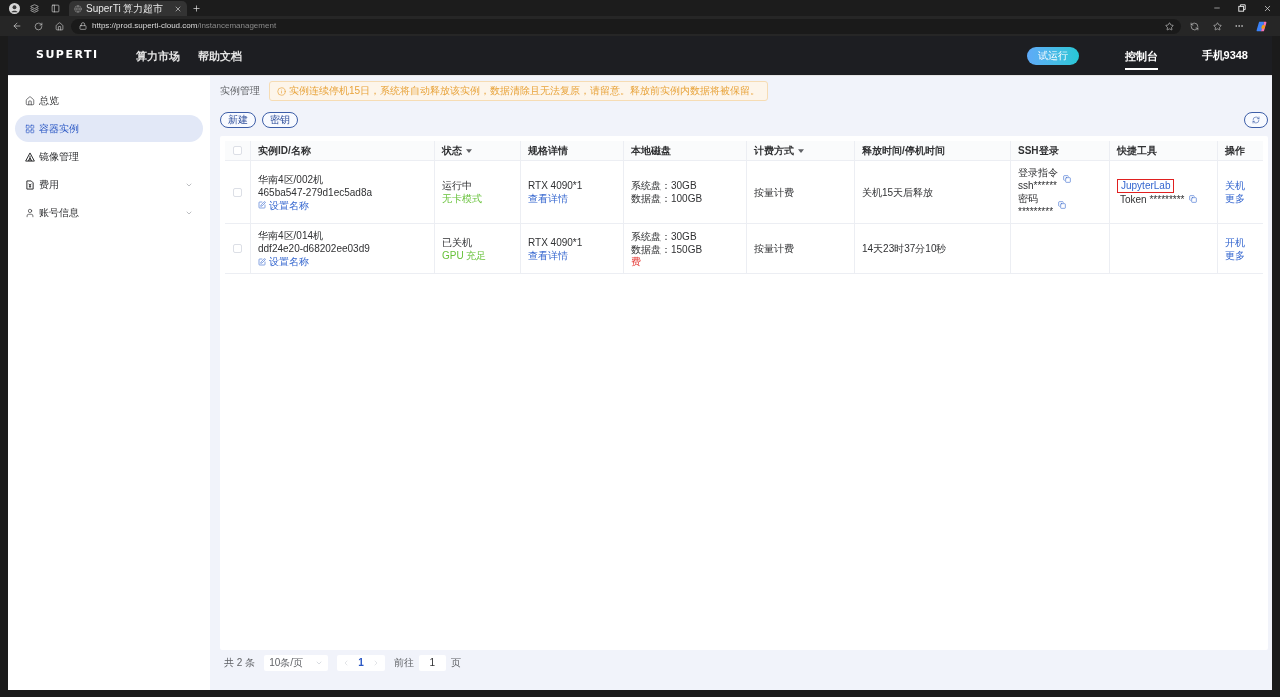  I want to click on disk-text: 数据盘：100GB, so click(667, 198).